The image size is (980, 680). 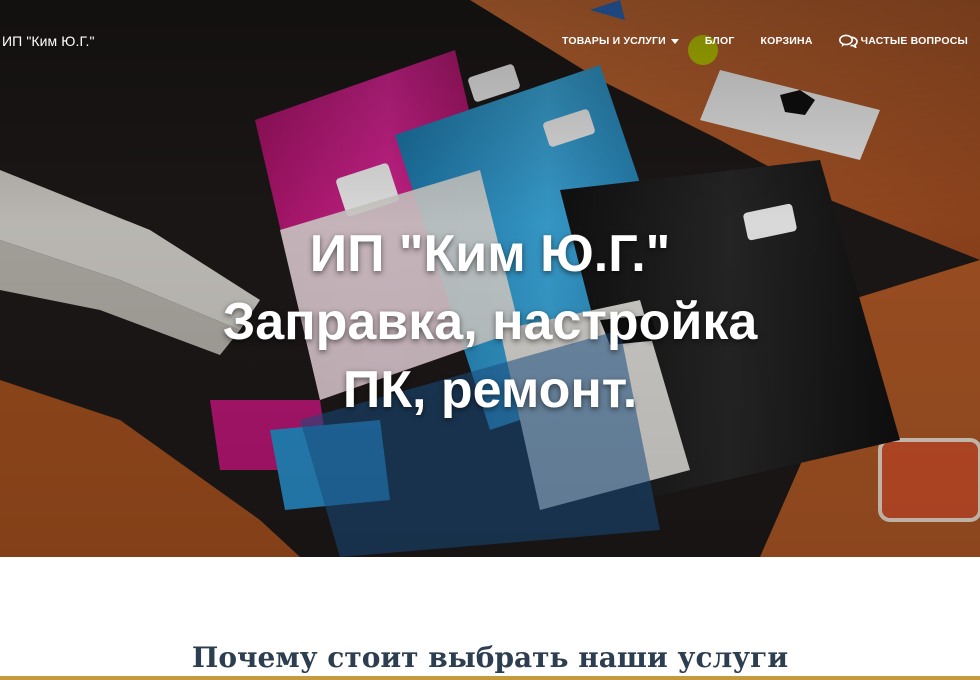 I want to click on nav-blog-label: БЛОГ, so click(x=719, y=41).